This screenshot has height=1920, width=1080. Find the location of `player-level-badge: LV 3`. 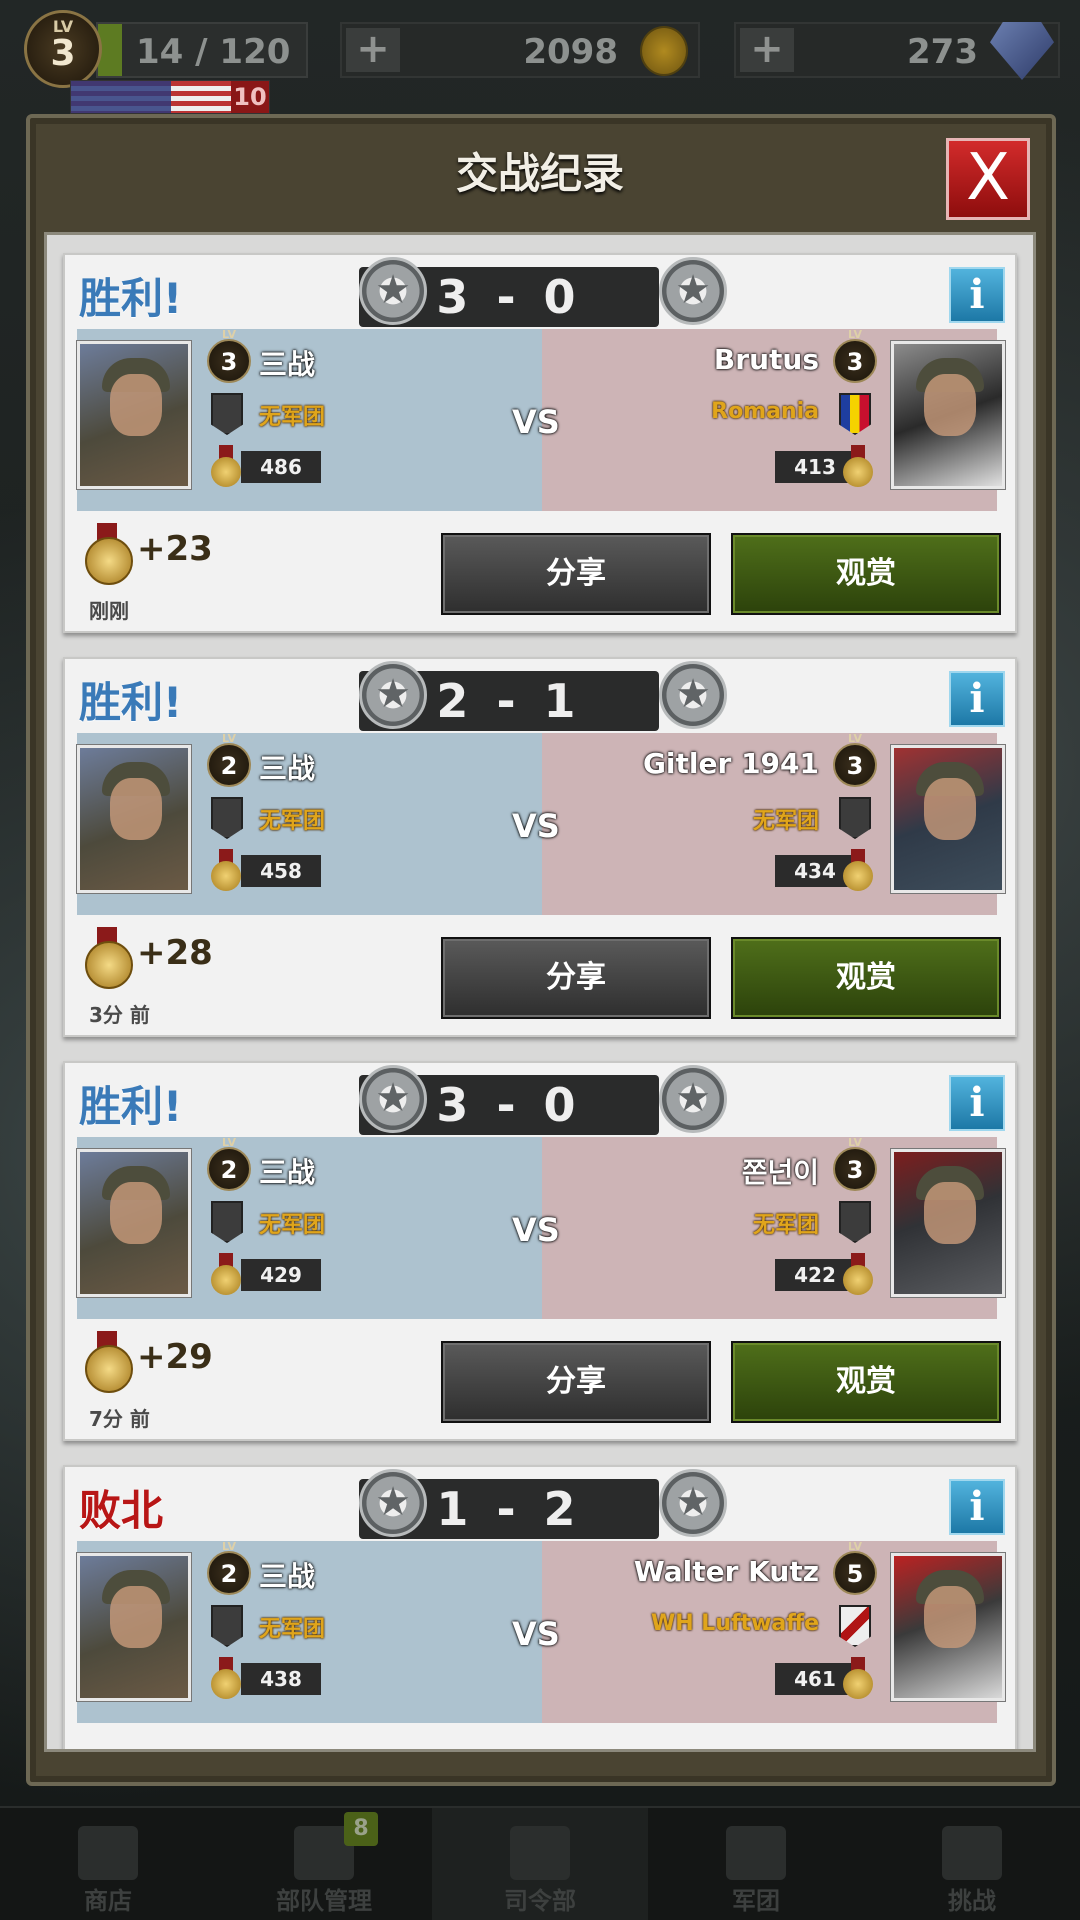

player-level-badge: LV 3 is located at coordinates (63, 49).